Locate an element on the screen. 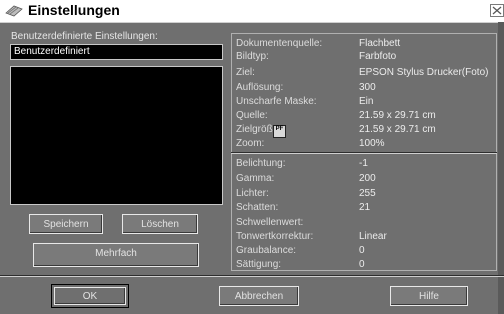 The width and height of the screenshot is (504, 314). label-gamma: Gamma: is located at coordinates (255, 178).